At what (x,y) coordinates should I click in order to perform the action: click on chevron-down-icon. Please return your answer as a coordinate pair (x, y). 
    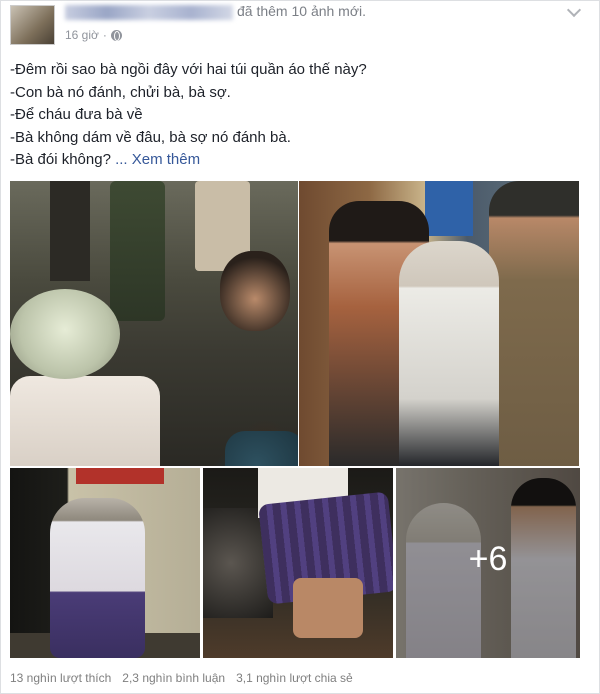
    Looking at the image, I should click on (574, 10).